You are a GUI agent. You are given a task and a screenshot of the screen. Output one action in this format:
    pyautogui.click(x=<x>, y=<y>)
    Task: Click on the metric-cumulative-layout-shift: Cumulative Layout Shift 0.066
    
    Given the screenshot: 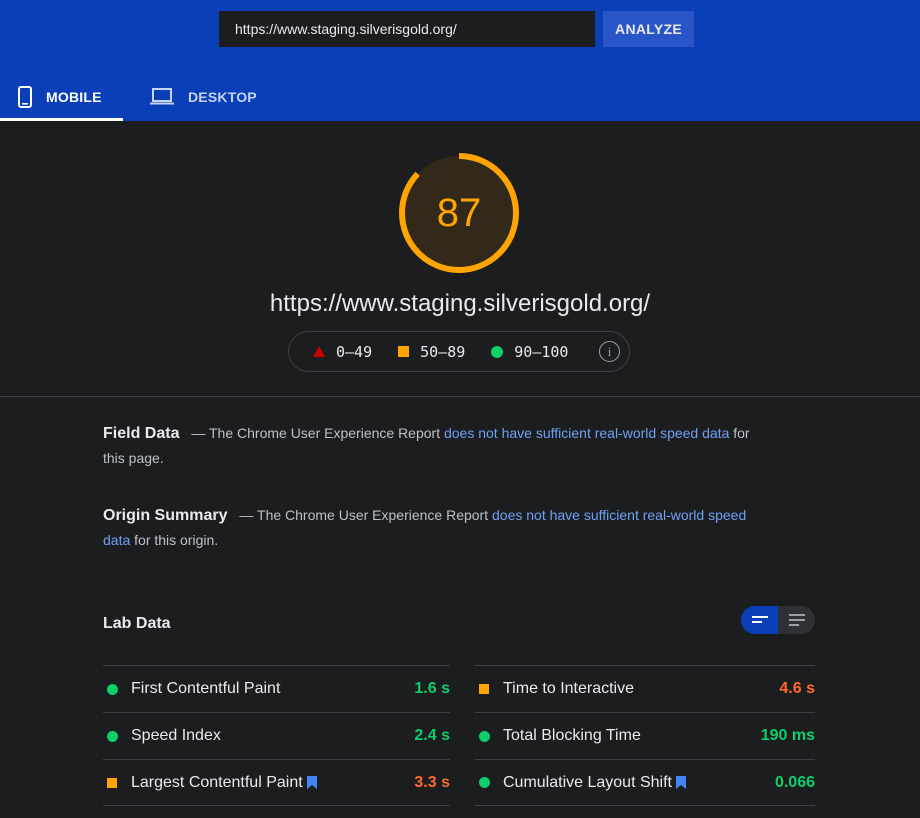 What is the action you would take?
    pyautogui.click(x=645, y=782)
    